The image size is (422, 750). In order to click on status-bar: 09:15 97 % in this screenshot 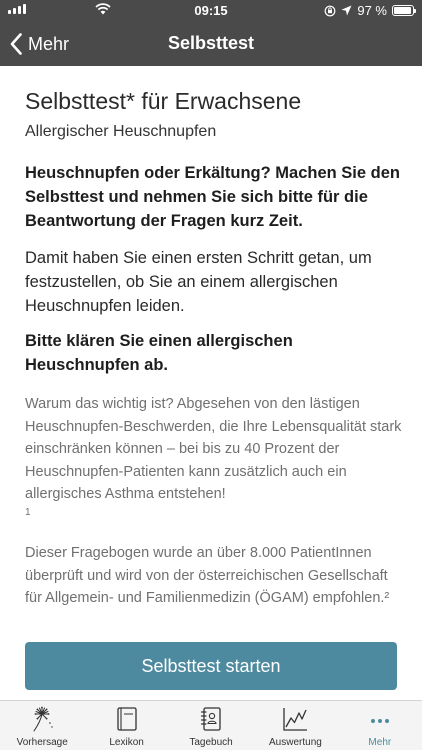, I will do `click(211, 11)`.